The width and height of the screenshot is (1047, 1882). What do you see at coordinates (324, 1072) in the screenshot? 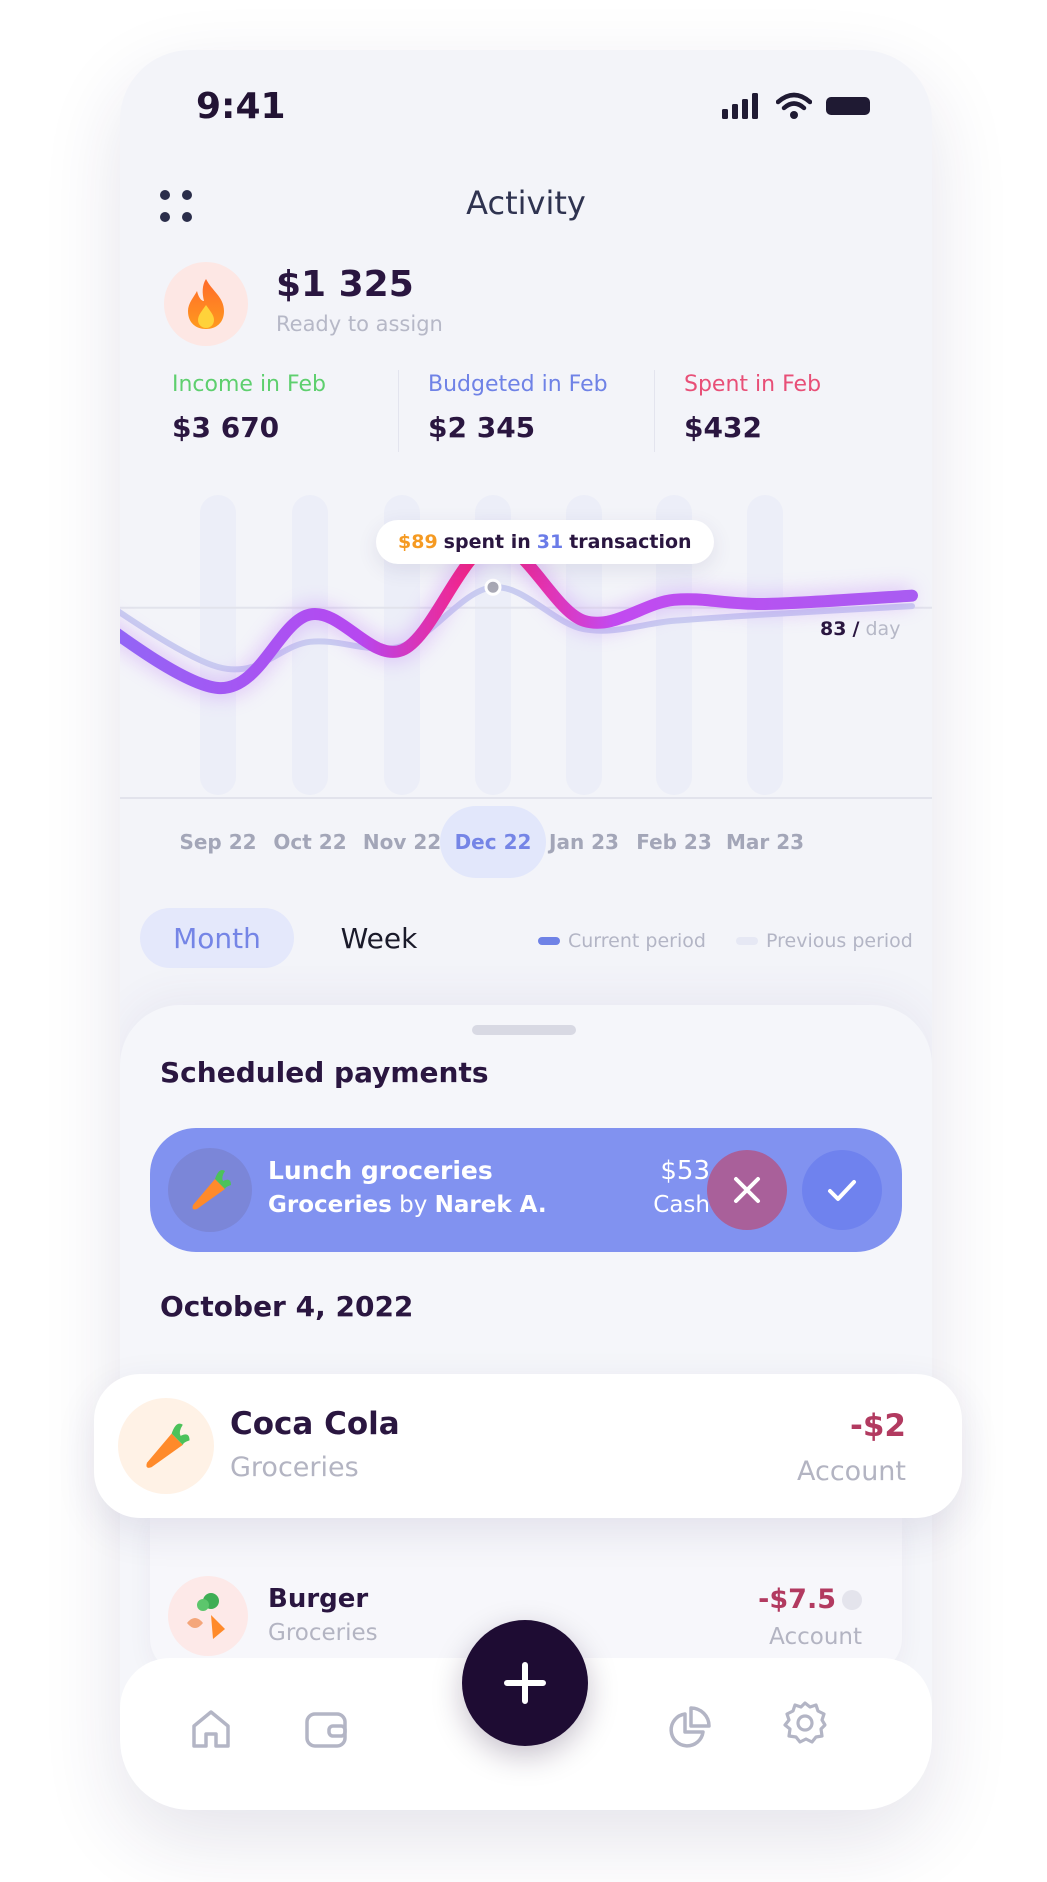
I see `scheduled-title: Scheduled payments` at bounding box center [324, 1072].